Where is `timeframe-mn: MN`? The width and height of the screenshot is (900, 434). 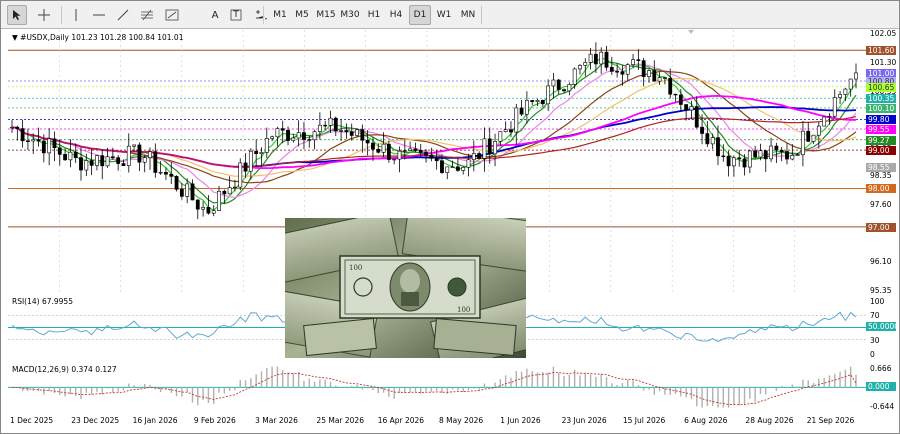 timeframe-mn: MN is located at coordinates (468, 15).